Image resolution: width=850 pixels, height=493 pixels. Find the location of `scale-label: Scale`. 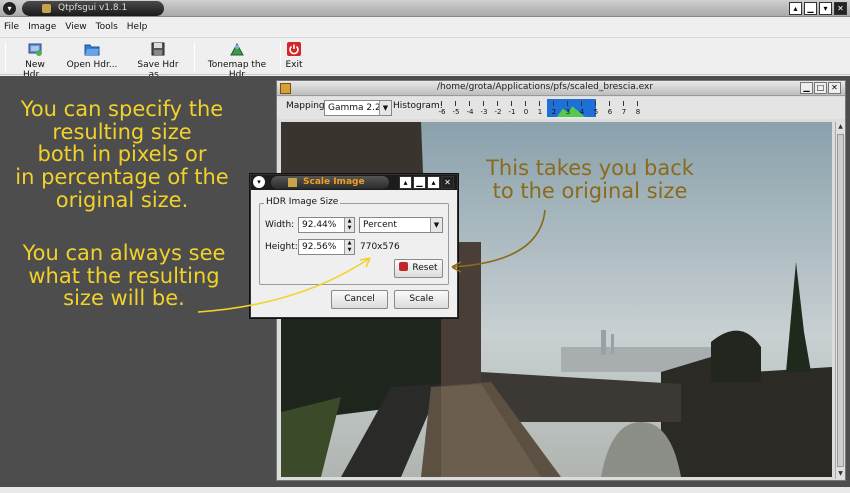

scale-label: Scale is located at coordinates (421, 299).